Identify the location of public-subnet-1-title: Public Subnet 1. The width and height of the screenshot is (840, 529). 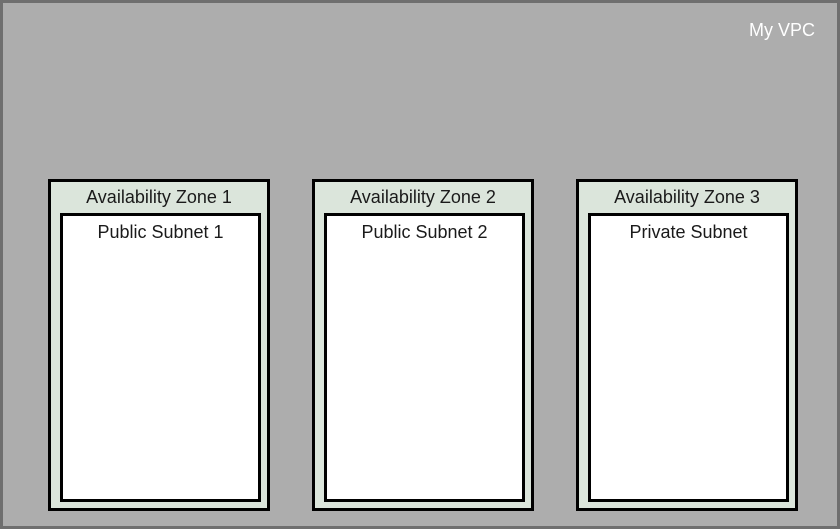
(160, 232).